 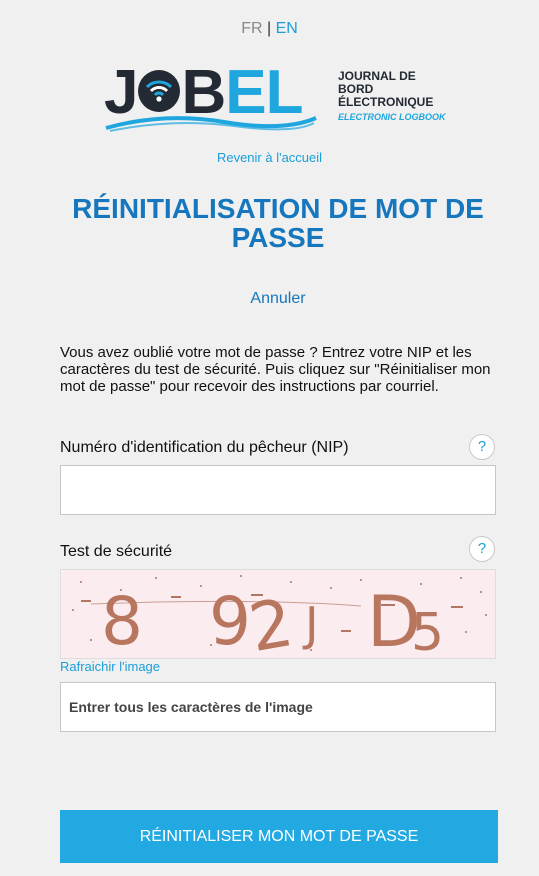 I want to click on captcha-char: 2, so click(x=271, y=621).